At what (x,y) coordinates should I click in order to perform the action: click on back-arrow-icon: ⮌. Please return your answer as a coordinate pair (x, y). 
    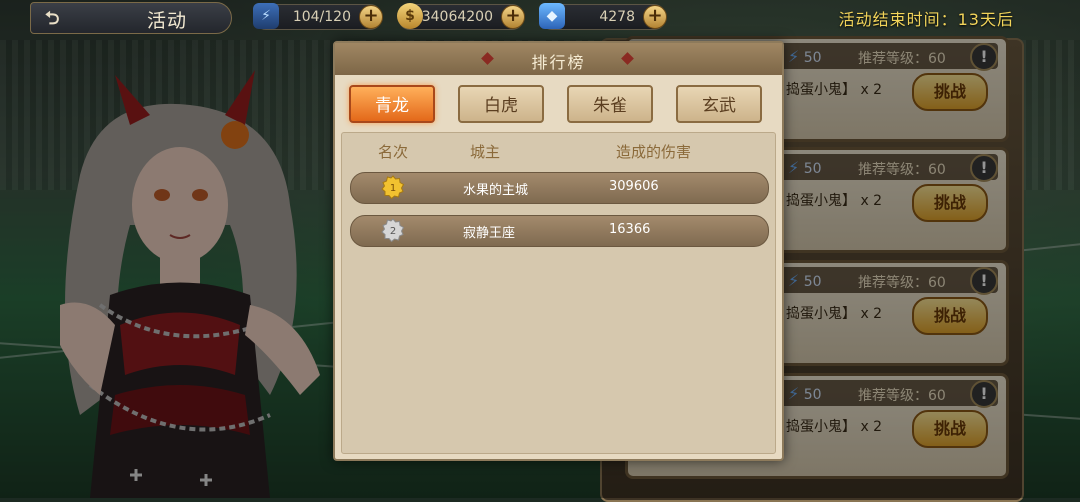
    Looking at the image, I should click on (52, 18).